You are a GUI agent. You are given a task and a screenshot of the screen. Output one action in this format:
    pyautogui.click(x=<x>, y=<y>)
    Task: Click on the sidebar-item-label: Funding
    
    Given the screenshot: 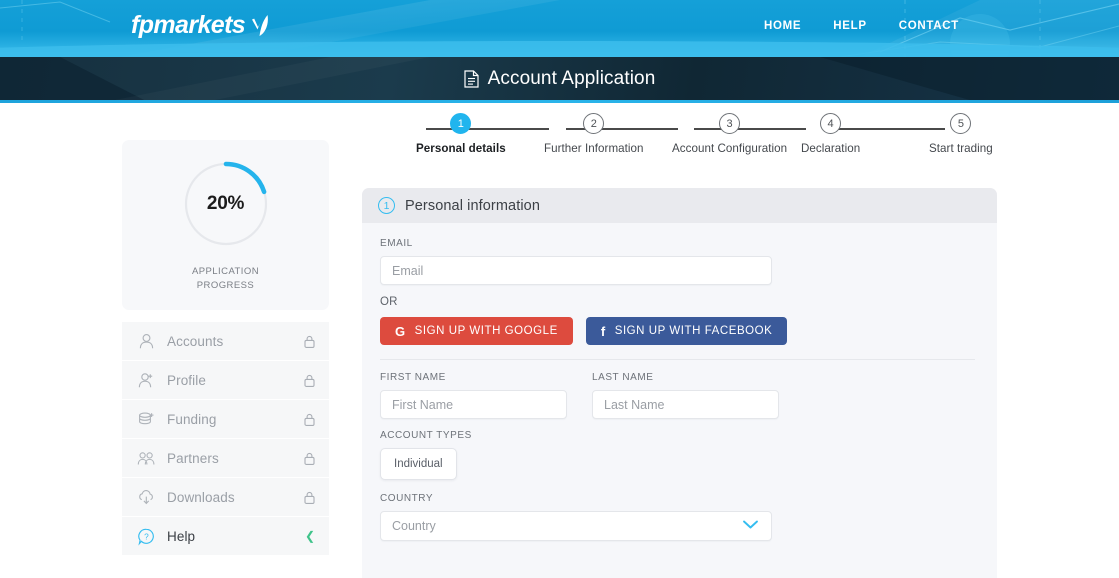 What is the action you would take?
    pyautogui.click(x=192, y=419)
    